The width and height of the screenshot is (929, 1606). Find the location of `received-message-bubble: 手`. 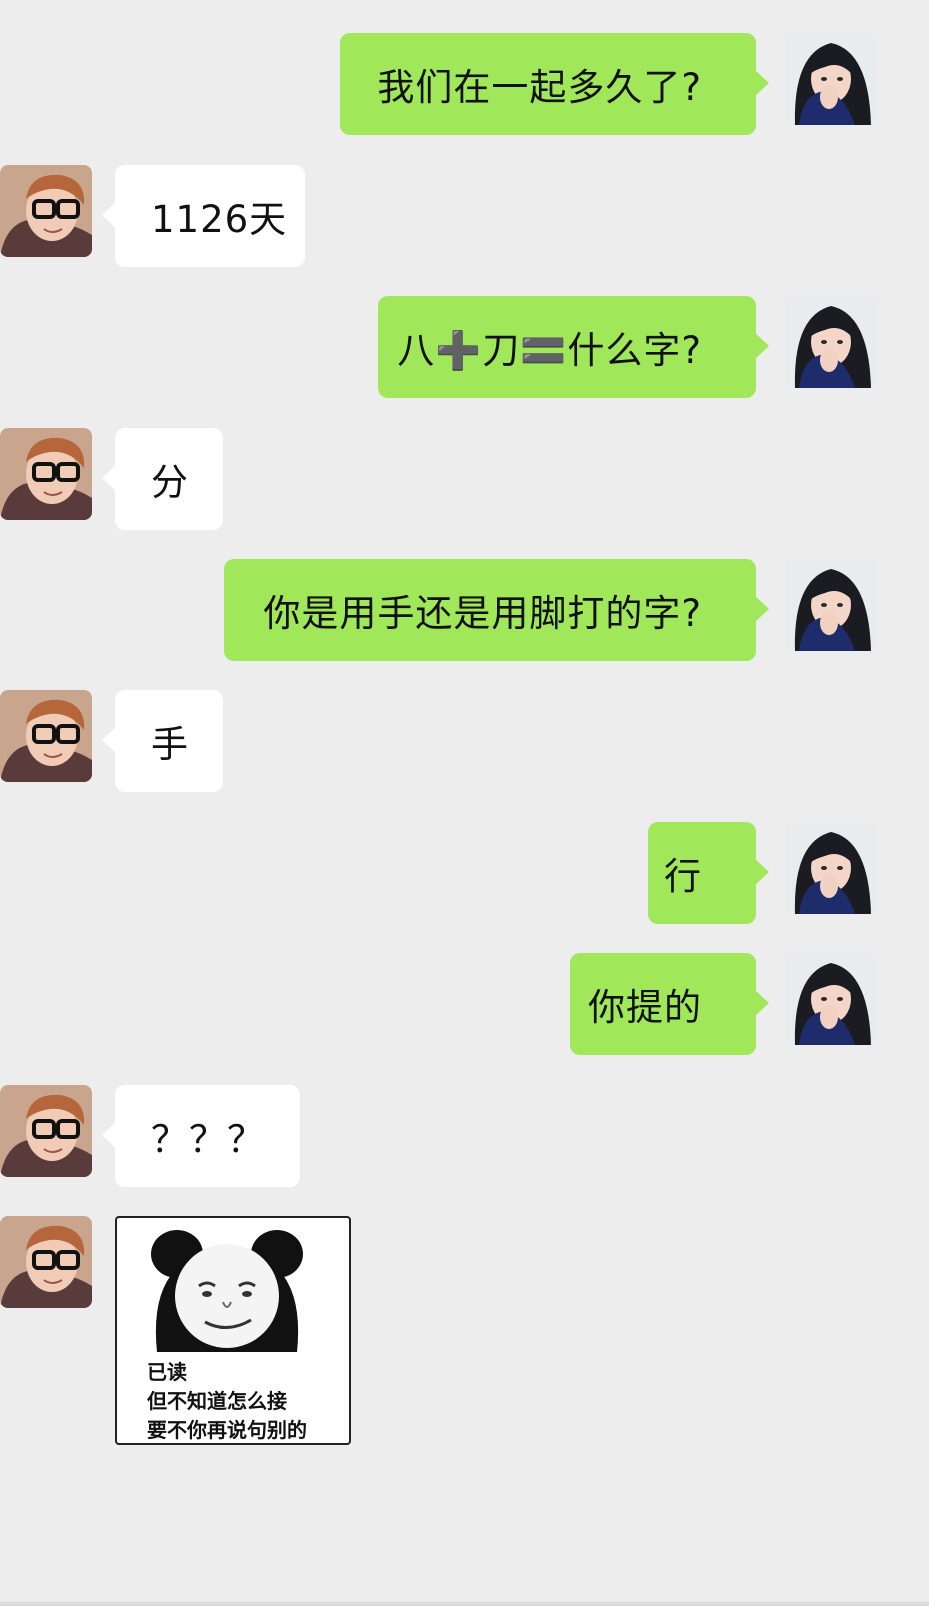

received-message-bubble: 手 is located at coordinates (162, 741).